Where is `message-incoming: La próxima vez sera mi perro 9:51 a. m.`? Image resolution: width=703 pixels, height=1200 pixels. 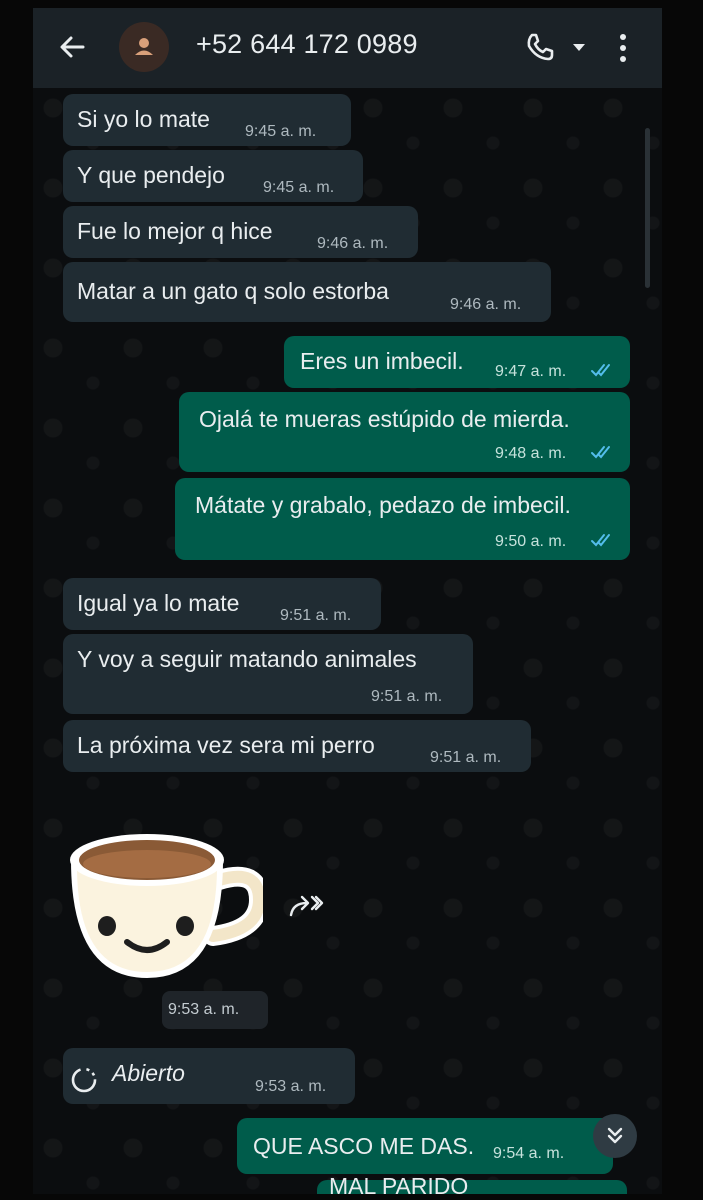 message-incoming: La próxima vez sera mi perro 9:51 a. m. is located at coordinates (297, 746).